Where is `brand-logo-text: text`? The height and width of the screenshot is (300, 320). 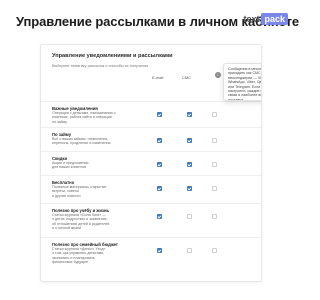 brand-logo-text: text is located at coordinates (251, 19).